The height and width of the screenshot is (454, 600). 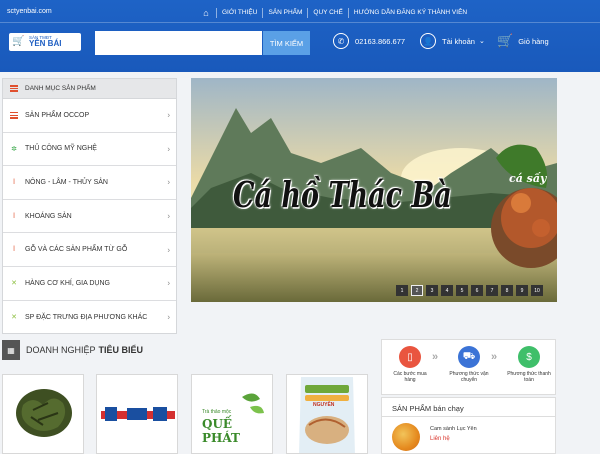 I want to click on sidebar-item-label: SP ĐẶC TRƯNG ĐỊA PHƯƠNG KHÁC, so click(x=86, y=317).